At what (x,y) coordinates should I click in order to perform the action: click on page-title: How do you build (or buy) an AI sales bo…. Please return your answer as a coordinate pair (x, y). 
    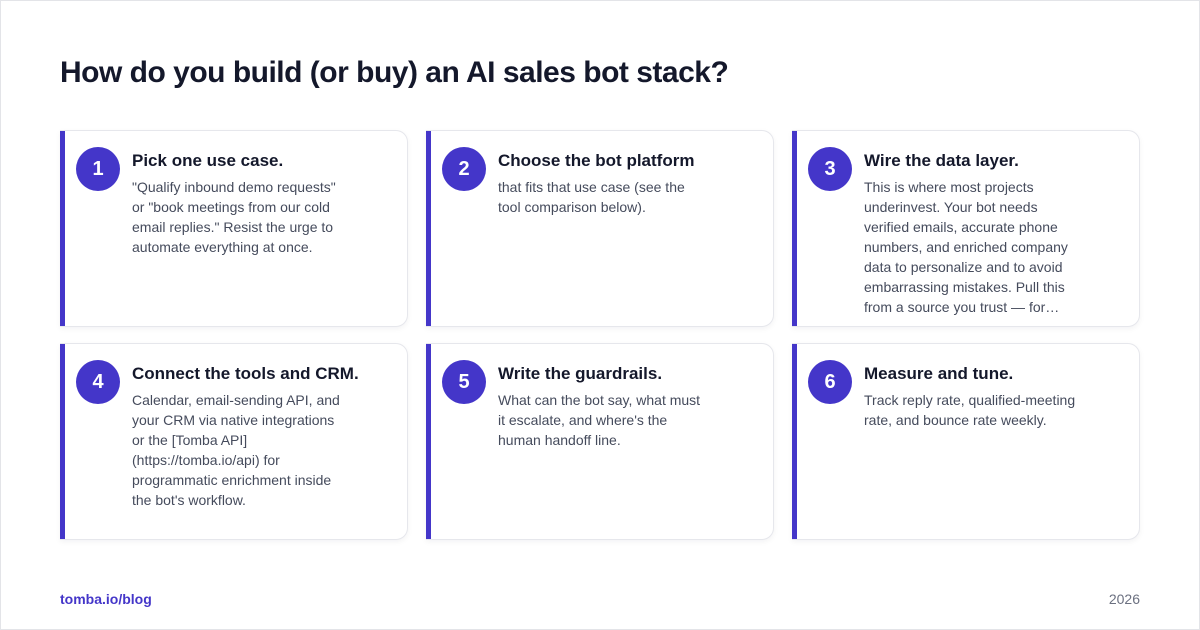
    Looking at the image, I should click on (394, 72).